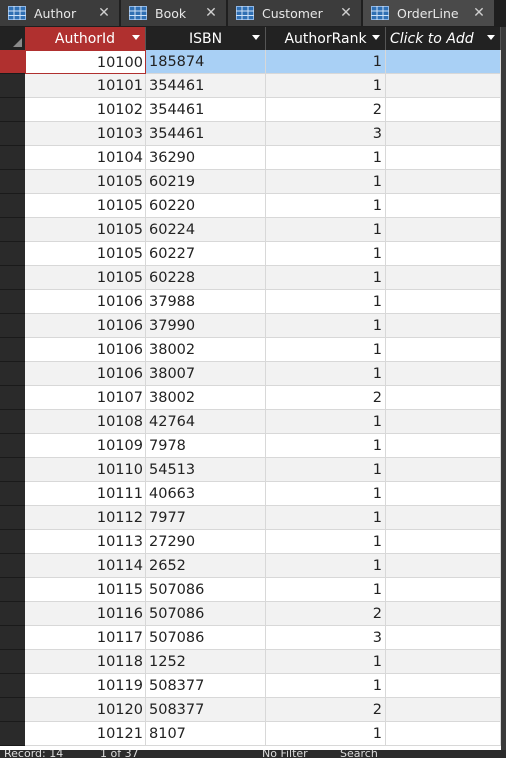 This screenshot has width=506, height=758. What do you see at coordinates (85, 326) in the screenshot?
I see `cell-authorid: 10106` at bounding box center [85, 326].